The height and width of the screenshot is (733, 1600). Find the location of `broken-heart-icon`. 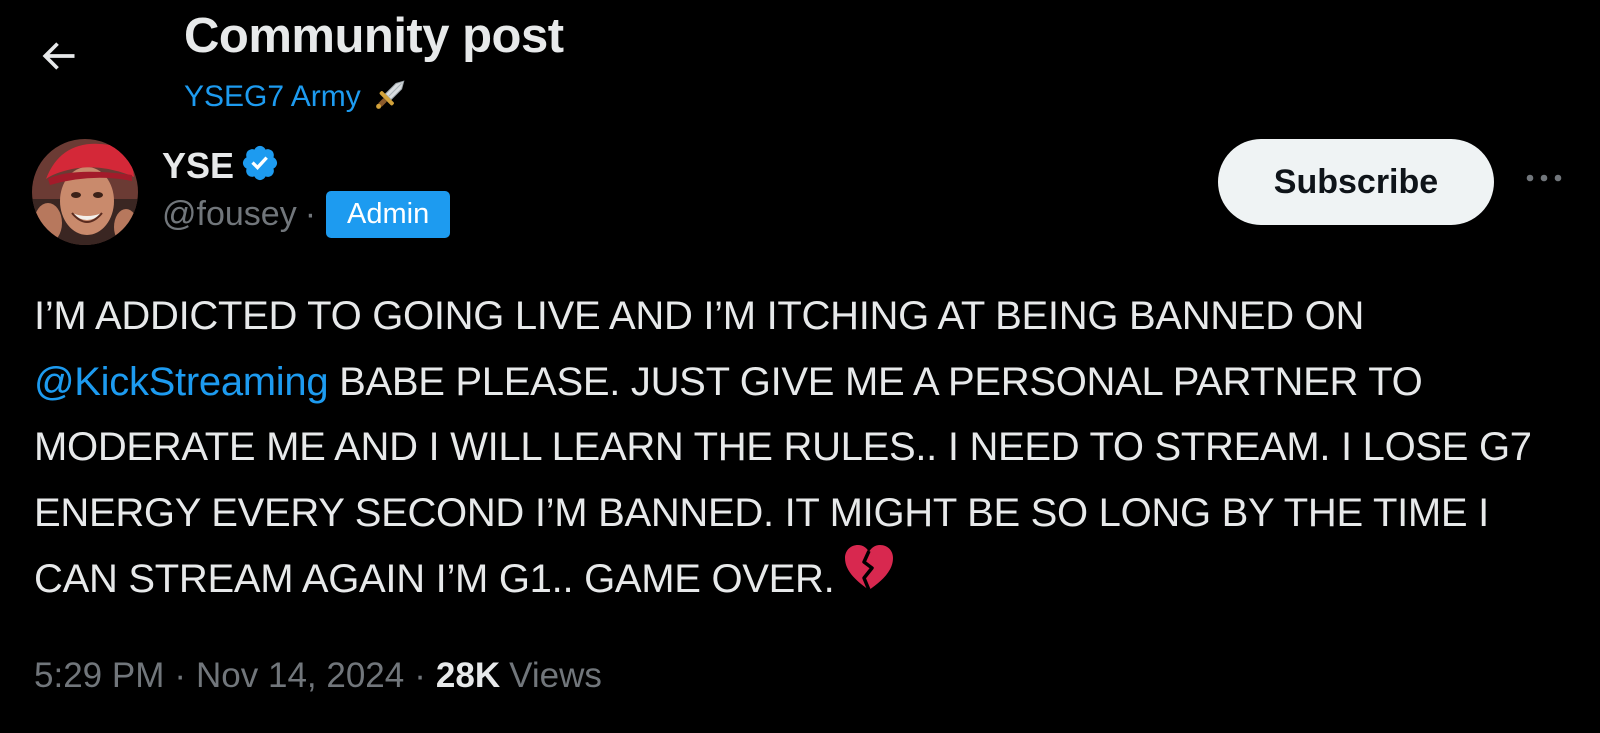

broken-heart-icon is located at coordinates (869, 577).